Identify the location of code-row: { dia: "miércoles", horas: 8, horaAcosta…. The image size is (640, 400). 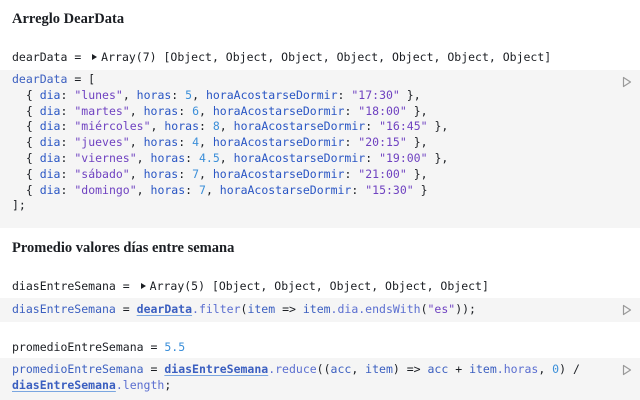
(230, 126).